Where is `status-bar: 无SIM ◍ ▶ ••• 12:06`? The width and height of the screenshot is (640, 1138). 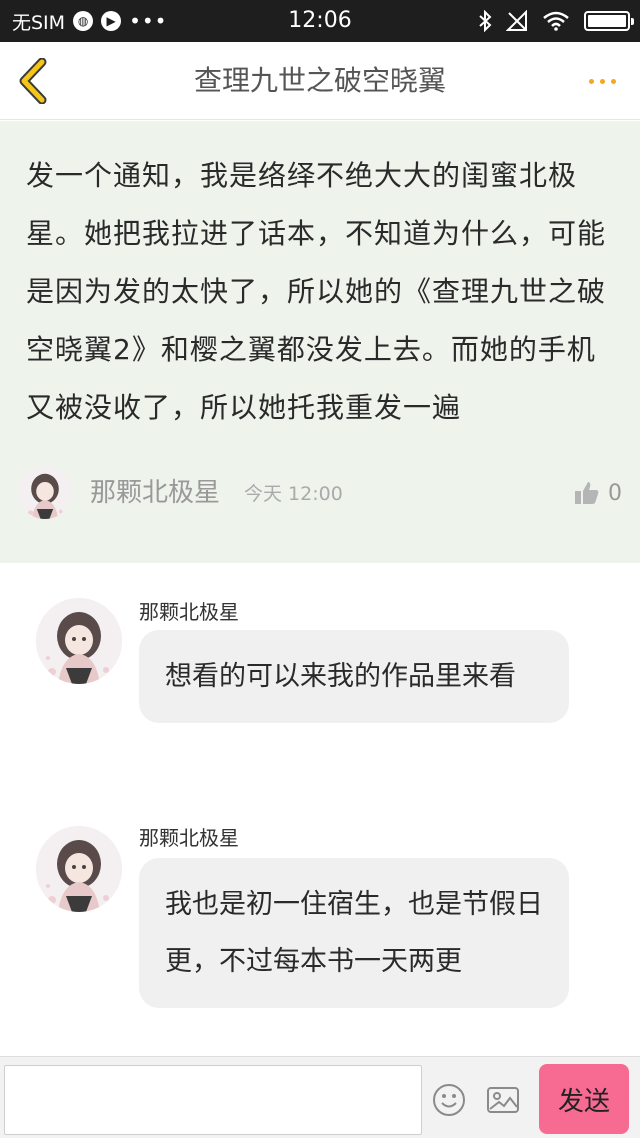
status-bar: 无SIM ◍ ▶ ••• 12:06 is located at coordinates (320, 21).